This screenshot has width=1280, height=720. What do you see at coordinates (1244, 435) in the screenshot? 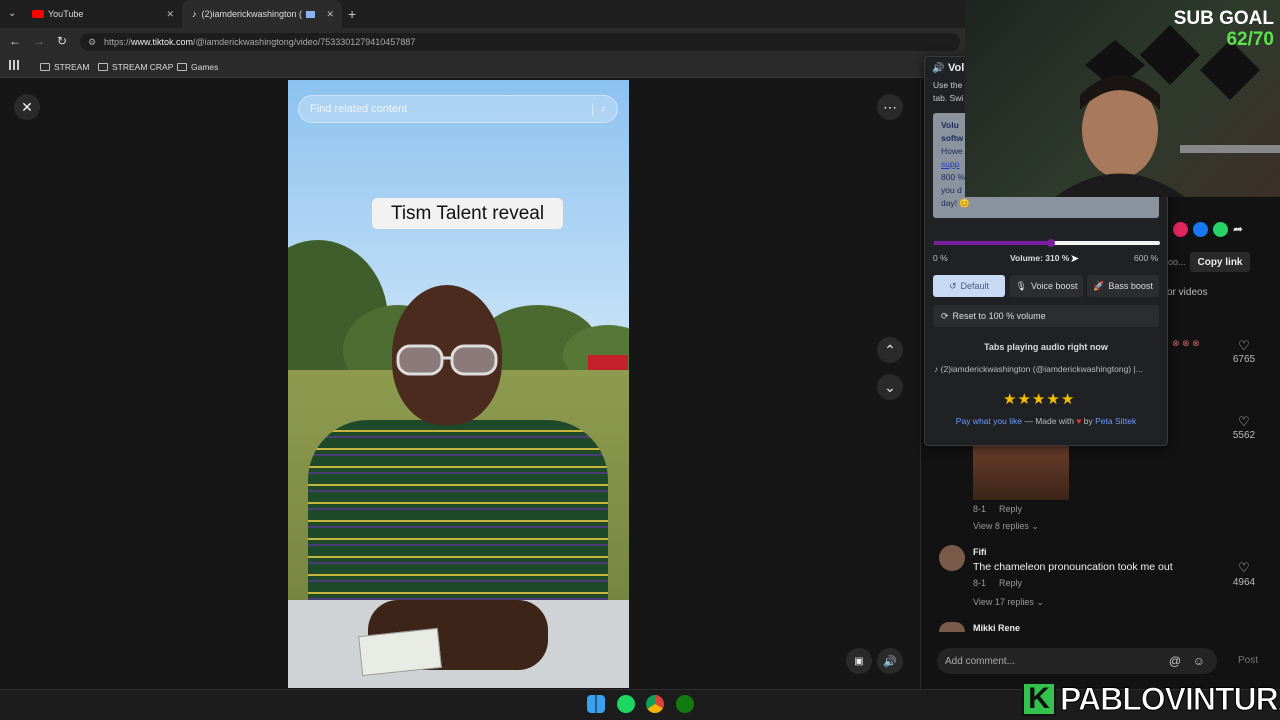
I see `like-count: 5562` at bounding box center [1244, 435].